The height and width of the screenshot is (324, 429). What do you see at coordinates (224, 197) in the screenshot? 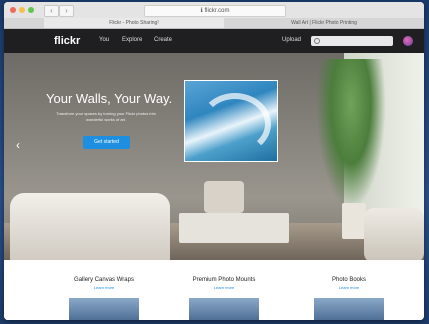
I see `lamp-image` at bounding box center [224, 197].